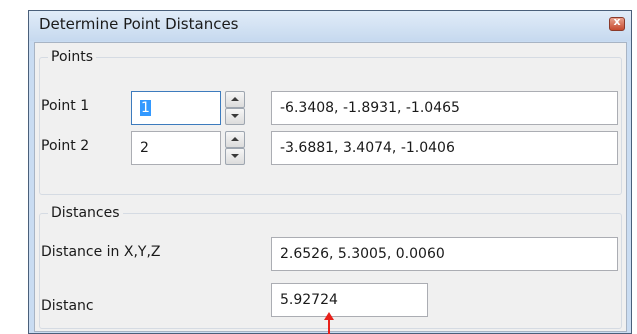  I want to click on point2-spin-down-button, so click(235, 156).